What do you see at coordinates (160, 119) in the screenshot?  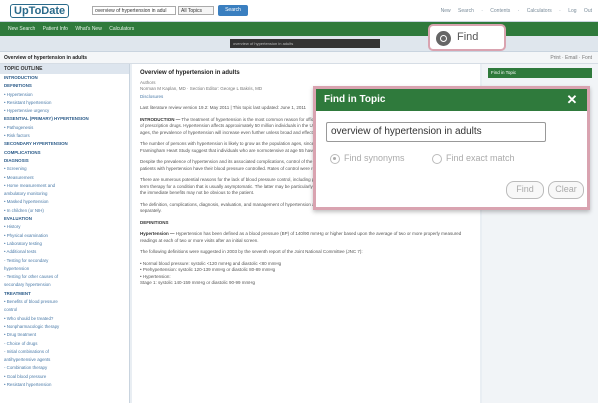 I see `intro-heading: INTRODUCTION —` at bounding box center [160, 119].